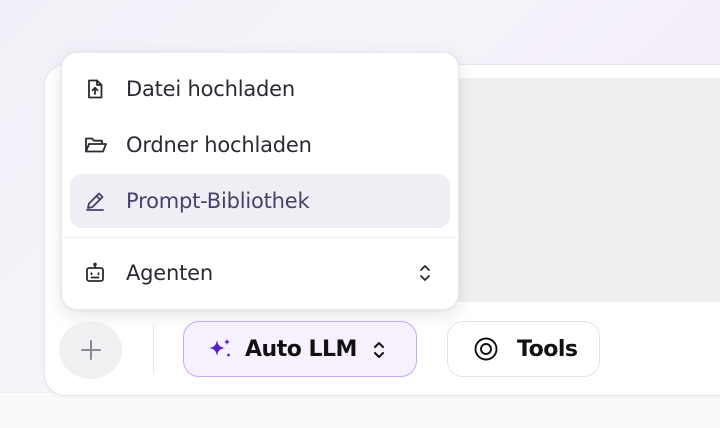 Image resolution: width=720 pixels, height=428 pixels. Describe the element at coordinates (210, 89) in the screenshot. I see `menu-item-label: Datei hochladen` at that location.